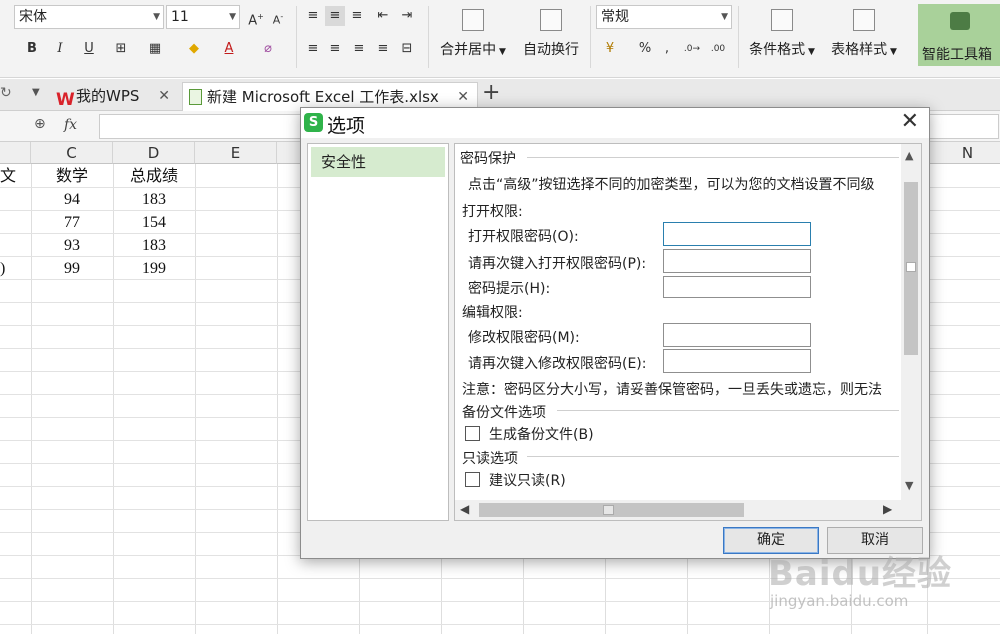  What do you see at coordinates (232, 17) in the screenshot?
I see `chevron-down-icon: ▼` at bounding box center [232, 17].